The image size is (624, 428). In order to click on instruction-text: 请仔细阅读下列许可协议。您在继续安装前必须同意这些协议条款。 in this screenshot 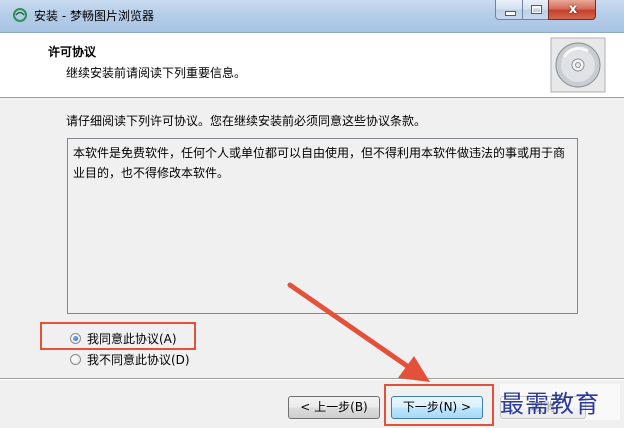, I will do `click(246, 121)`.